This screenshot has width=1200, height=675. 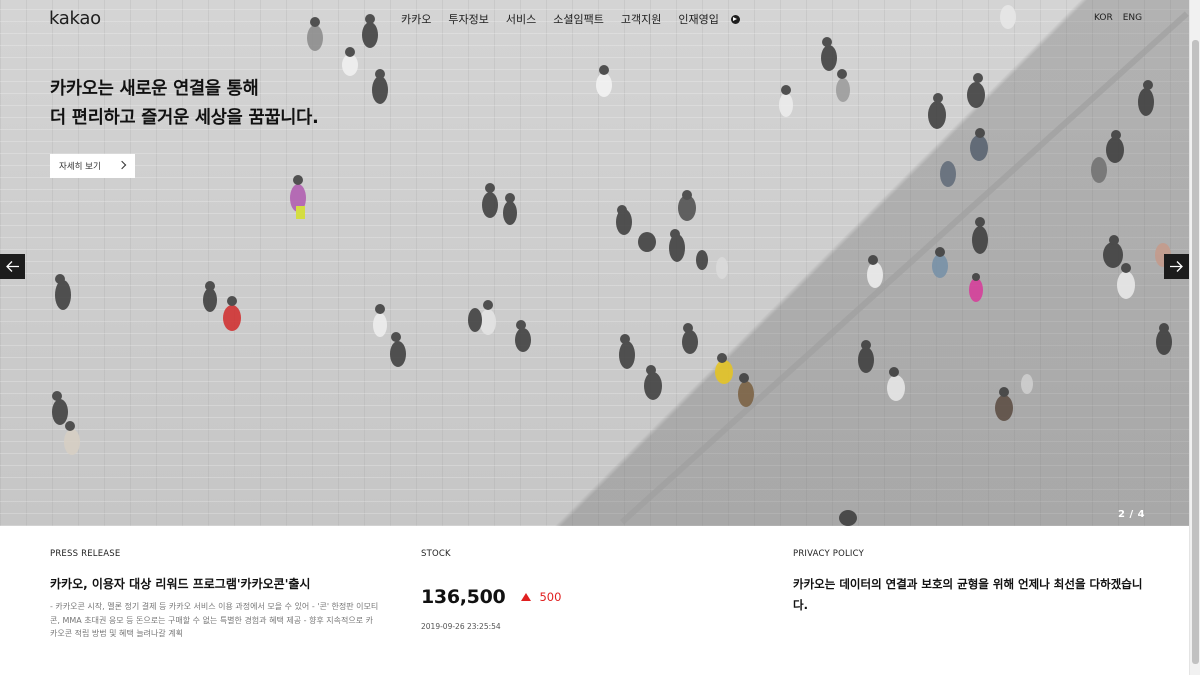 I want to click on nav-item-careers: 인재영입, so click(x=698, y=19).